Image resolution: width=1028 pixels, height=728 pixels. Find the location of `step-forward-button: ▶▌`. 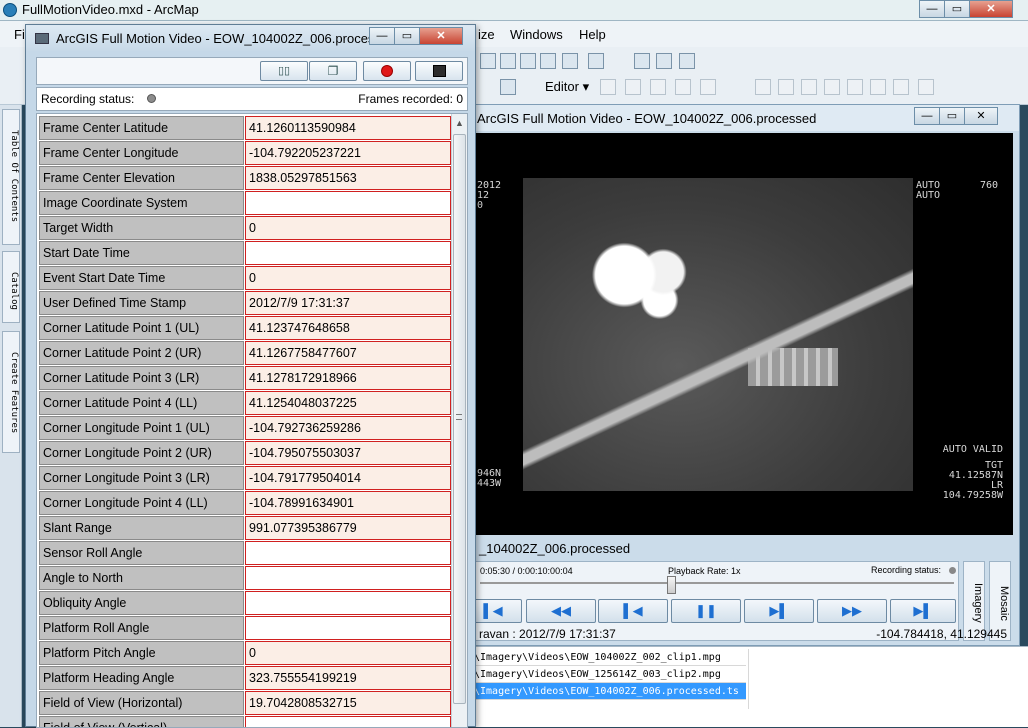

step-forward-button: ▶▌ is located at coordinates (779, 611).